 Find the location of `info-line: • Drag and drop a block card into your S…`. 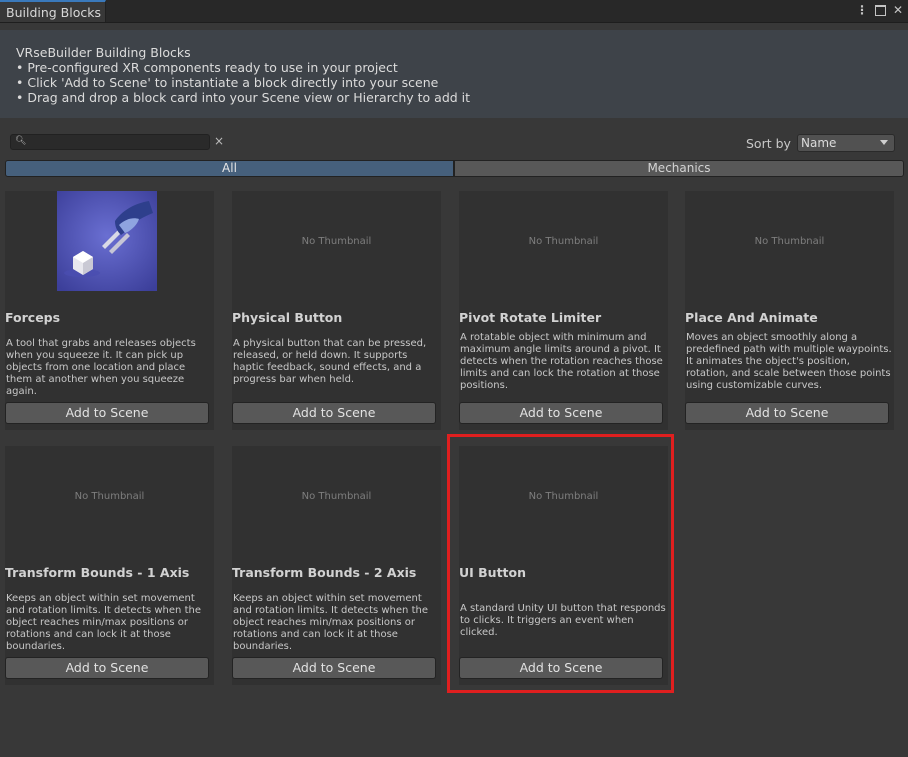

info-line: • Drag and drop a block card into your S… is located at coordinates (243, 97).